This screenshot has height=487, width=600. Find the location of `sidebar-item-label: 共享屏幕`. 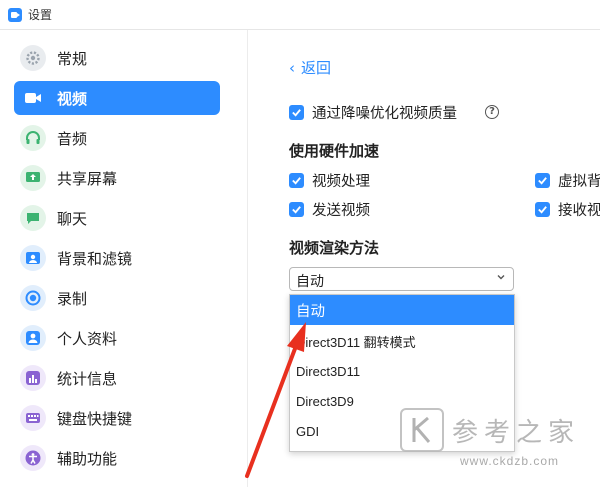

sidebar-item-label: 共享屏幕 is located at coordinates (87, 179).